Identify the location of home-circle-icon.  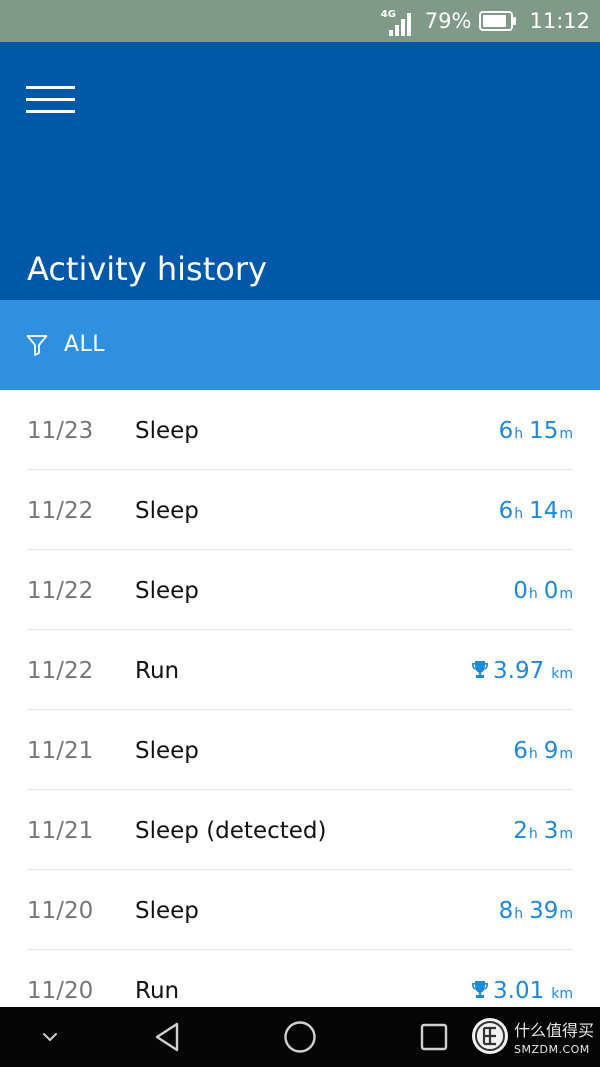
(300, 1037).